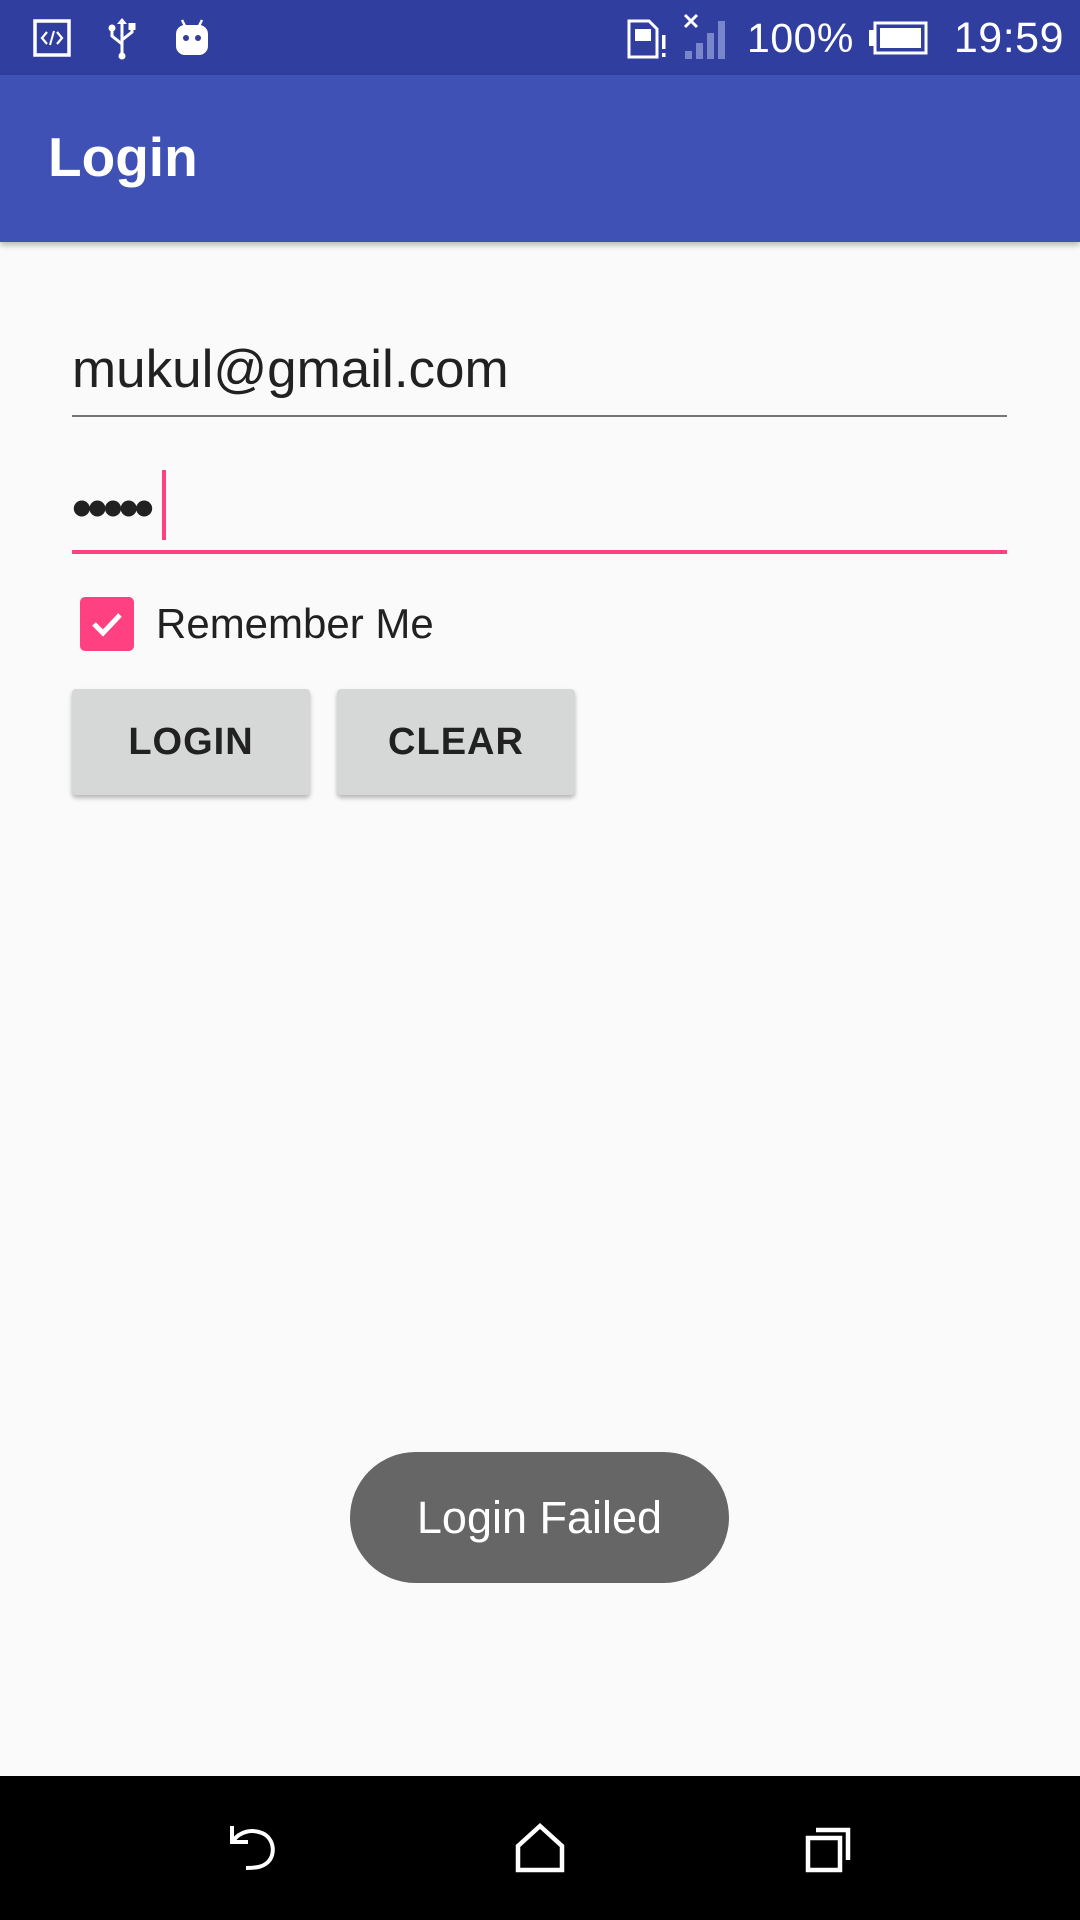  What do you see at coordinates (295, 623) in the screenshot?
I see `remember-me-label: Remember Me` at bounding box center [295, 623].